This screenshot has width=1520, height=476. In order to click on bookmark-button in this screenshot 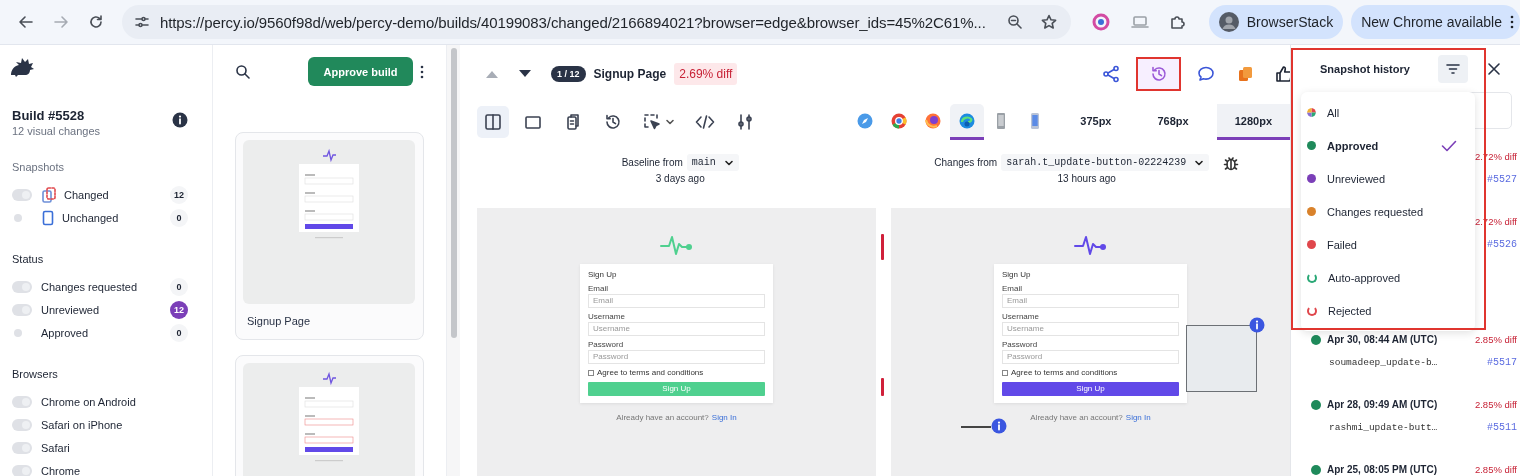, I will do `click(1048, 22)`.